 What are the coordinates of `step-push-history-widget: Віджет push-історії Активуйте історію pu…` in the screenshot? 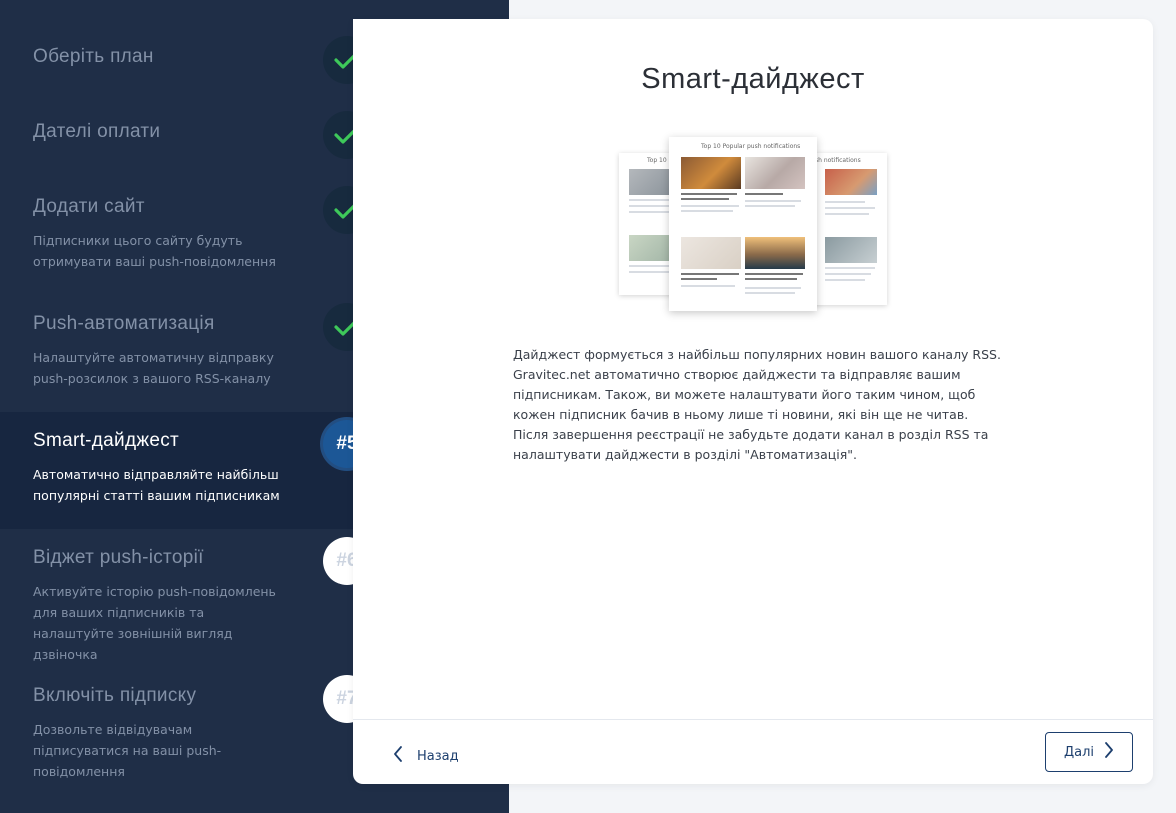 It's located at (176, 599).